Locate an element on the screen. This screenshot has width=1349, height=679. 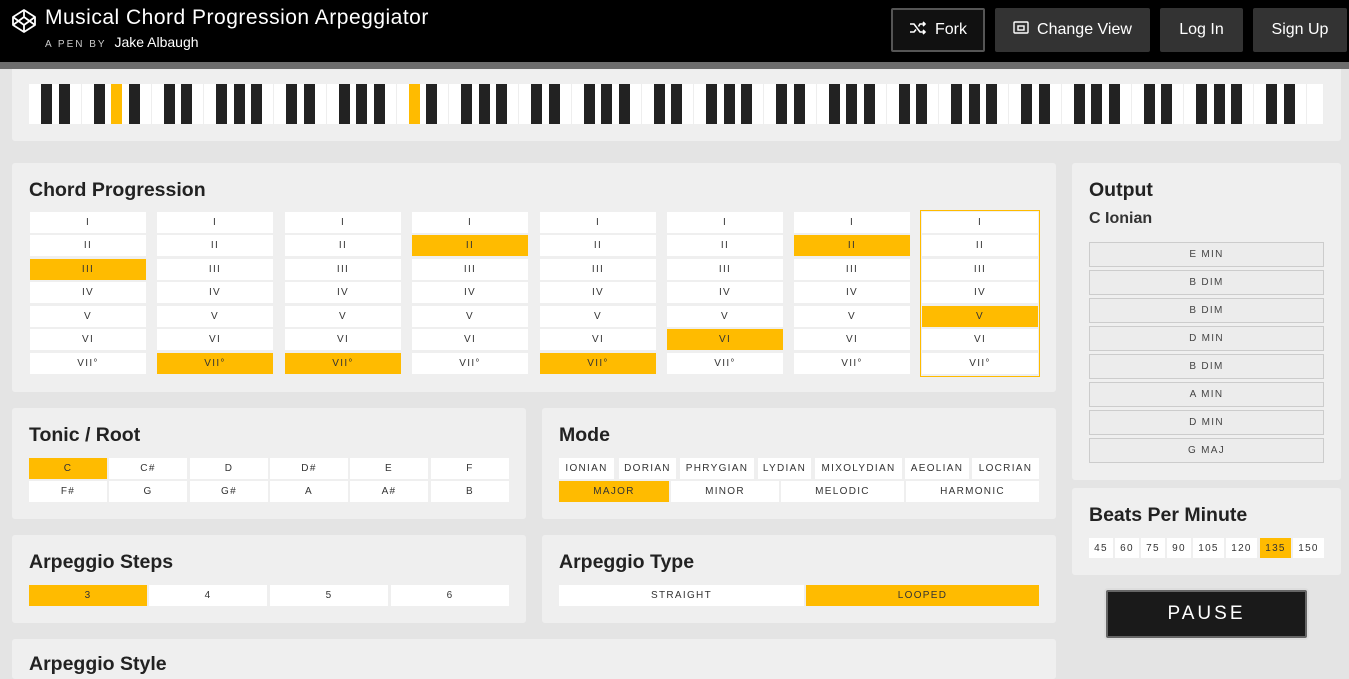
tonic-note-button: D# is located at coordinates (309, 468).